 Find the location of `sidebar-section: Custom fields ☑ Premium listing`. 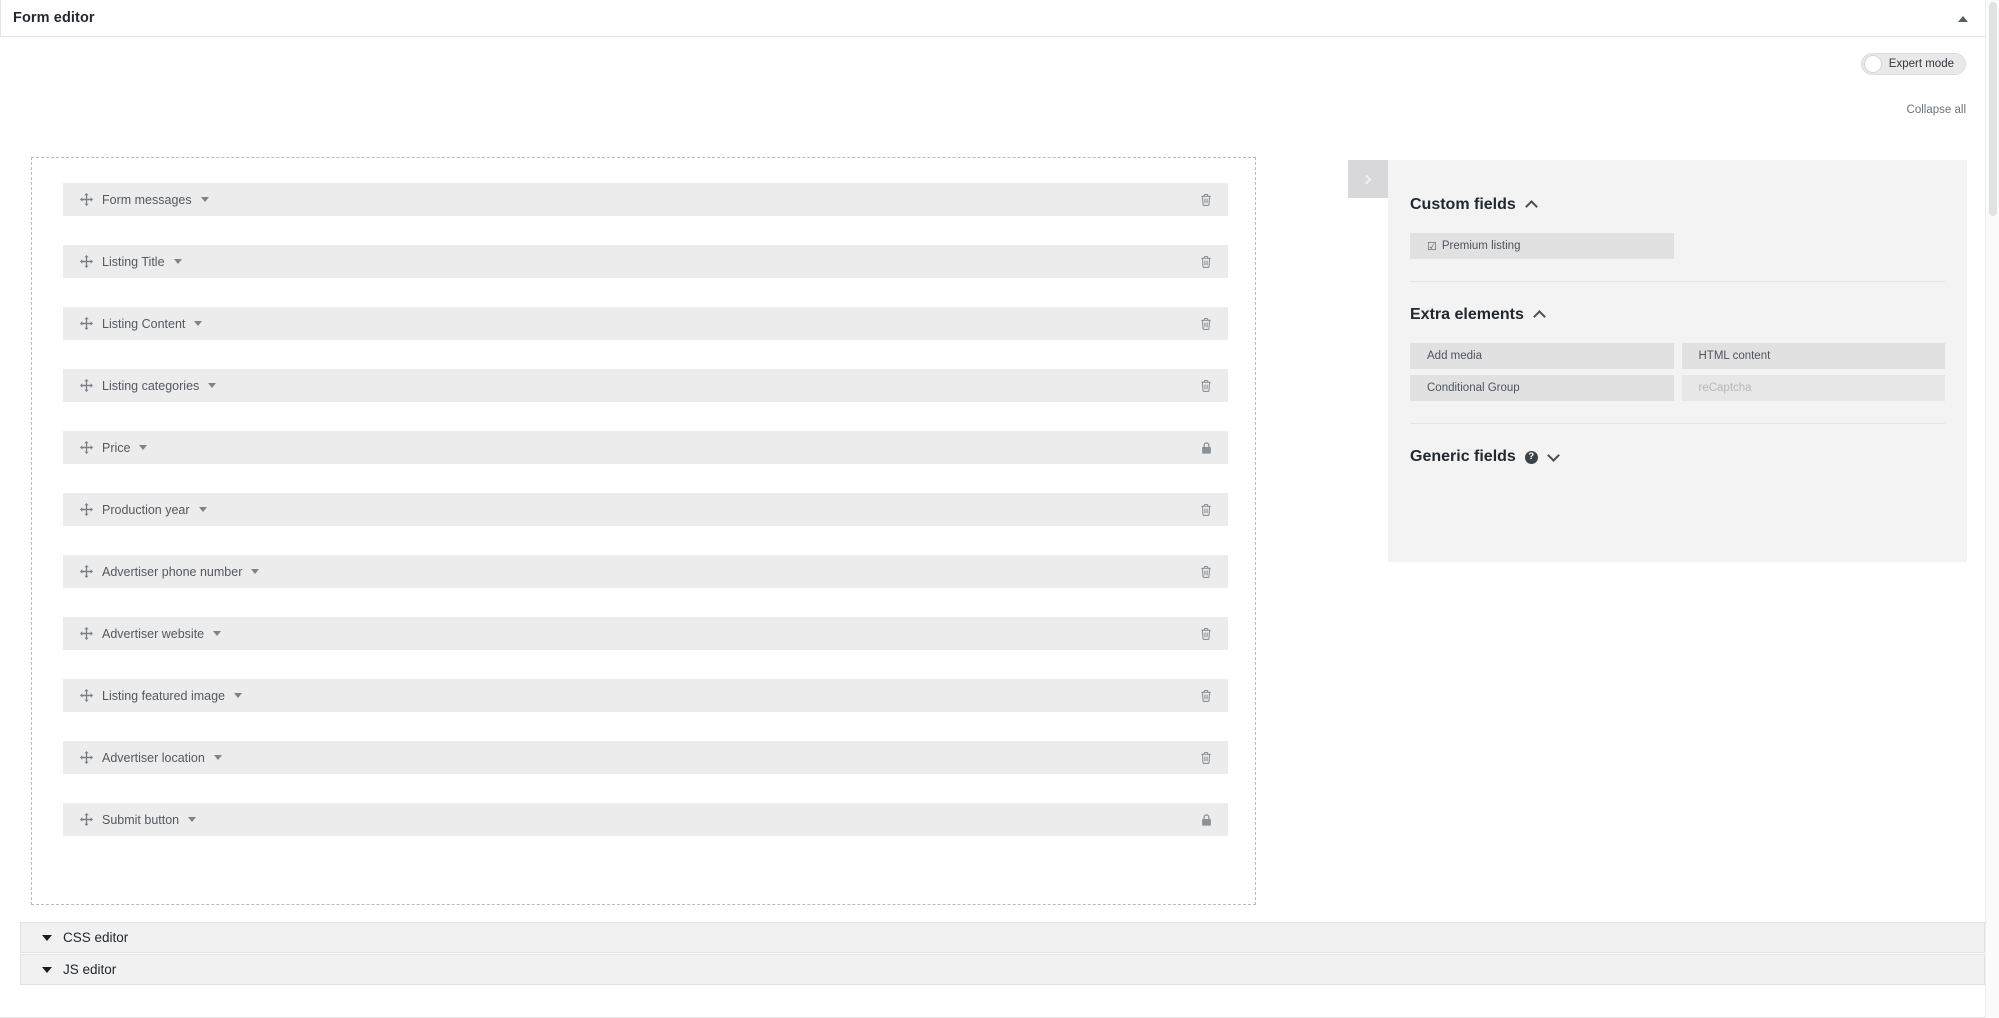

sidebar-section: Custom fields ☑ Premium listing is located at coordinates (1677, 220).